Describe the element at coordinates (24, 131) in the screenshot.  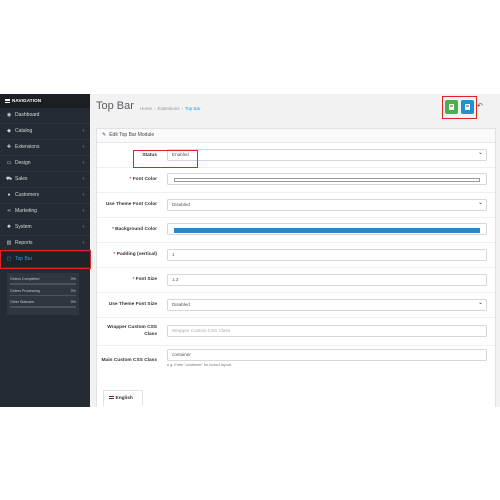
I see `sidebar-item-label: Catalog` at that location.